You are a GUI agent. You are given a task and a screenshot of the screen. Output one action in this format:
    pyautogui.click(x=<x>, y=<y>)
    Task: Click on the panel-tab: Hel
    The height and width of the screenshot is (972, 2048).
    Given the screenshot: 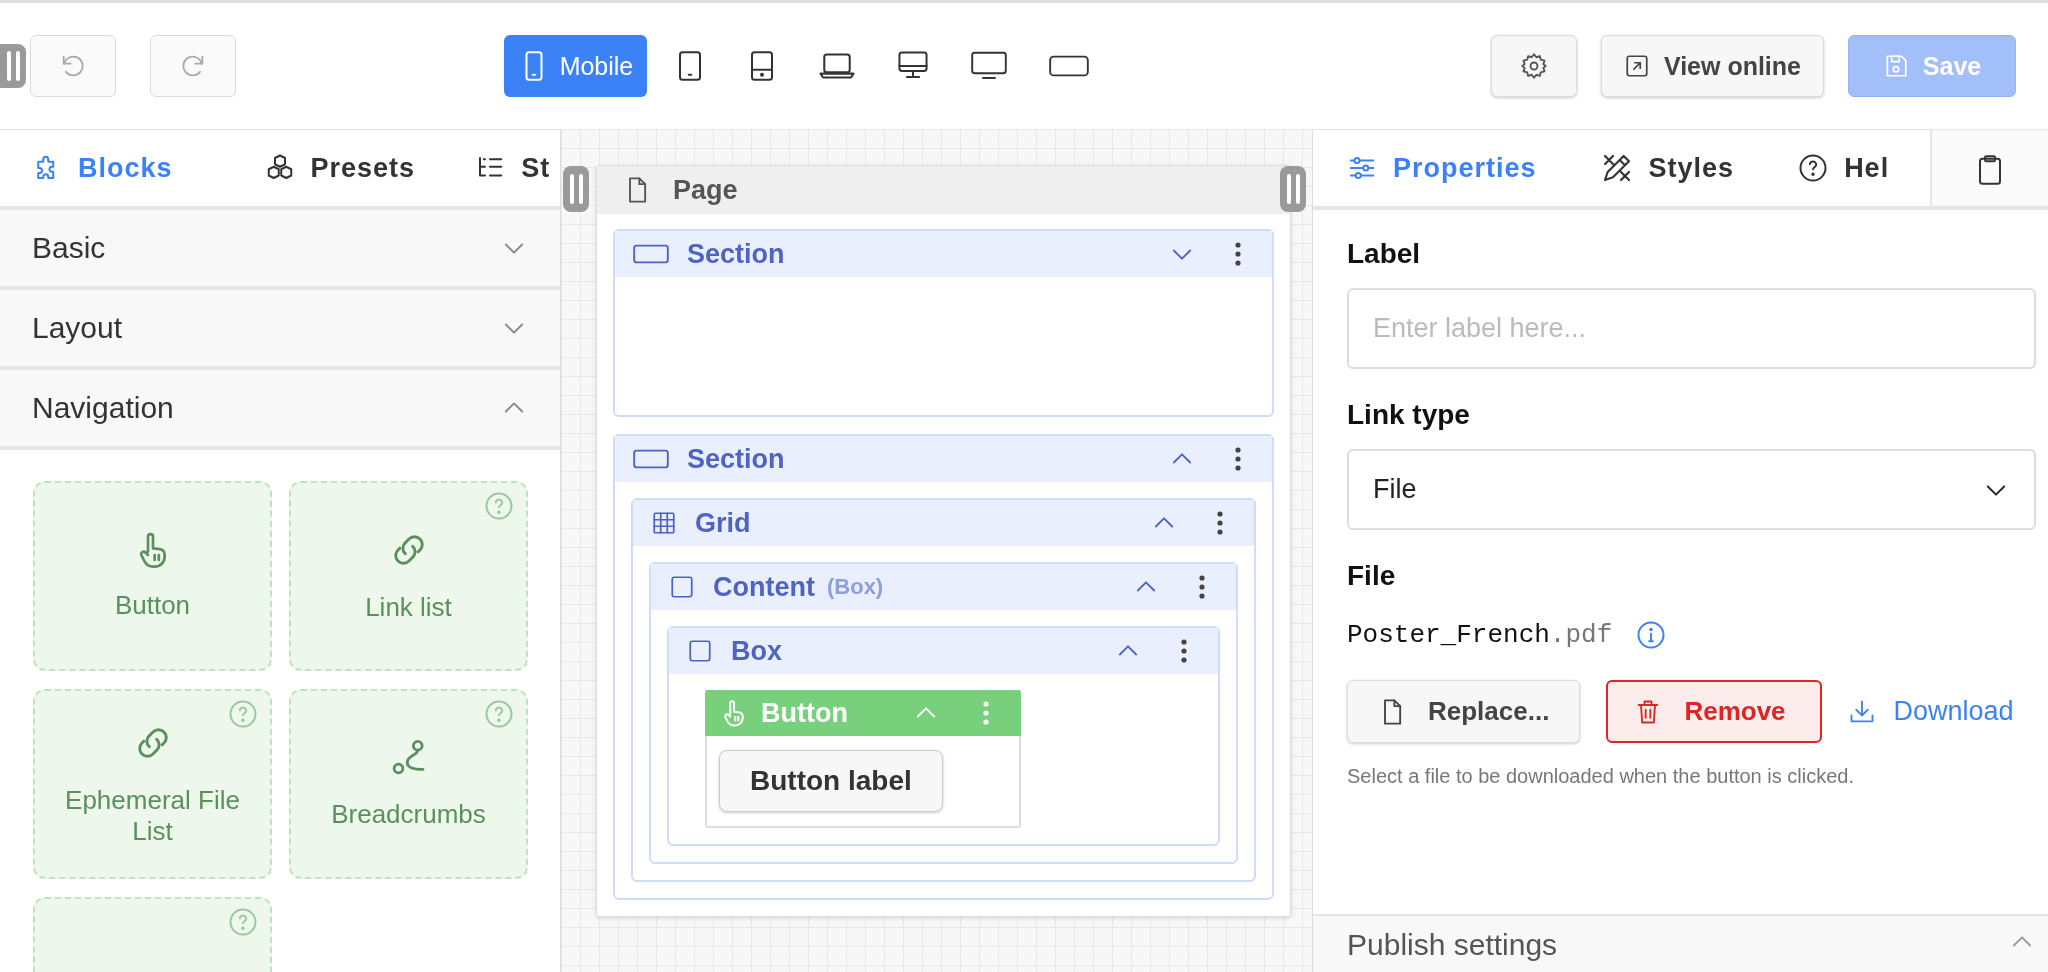 What is the action you would take?
    pyautogui.click(x=1844, y=168)
    